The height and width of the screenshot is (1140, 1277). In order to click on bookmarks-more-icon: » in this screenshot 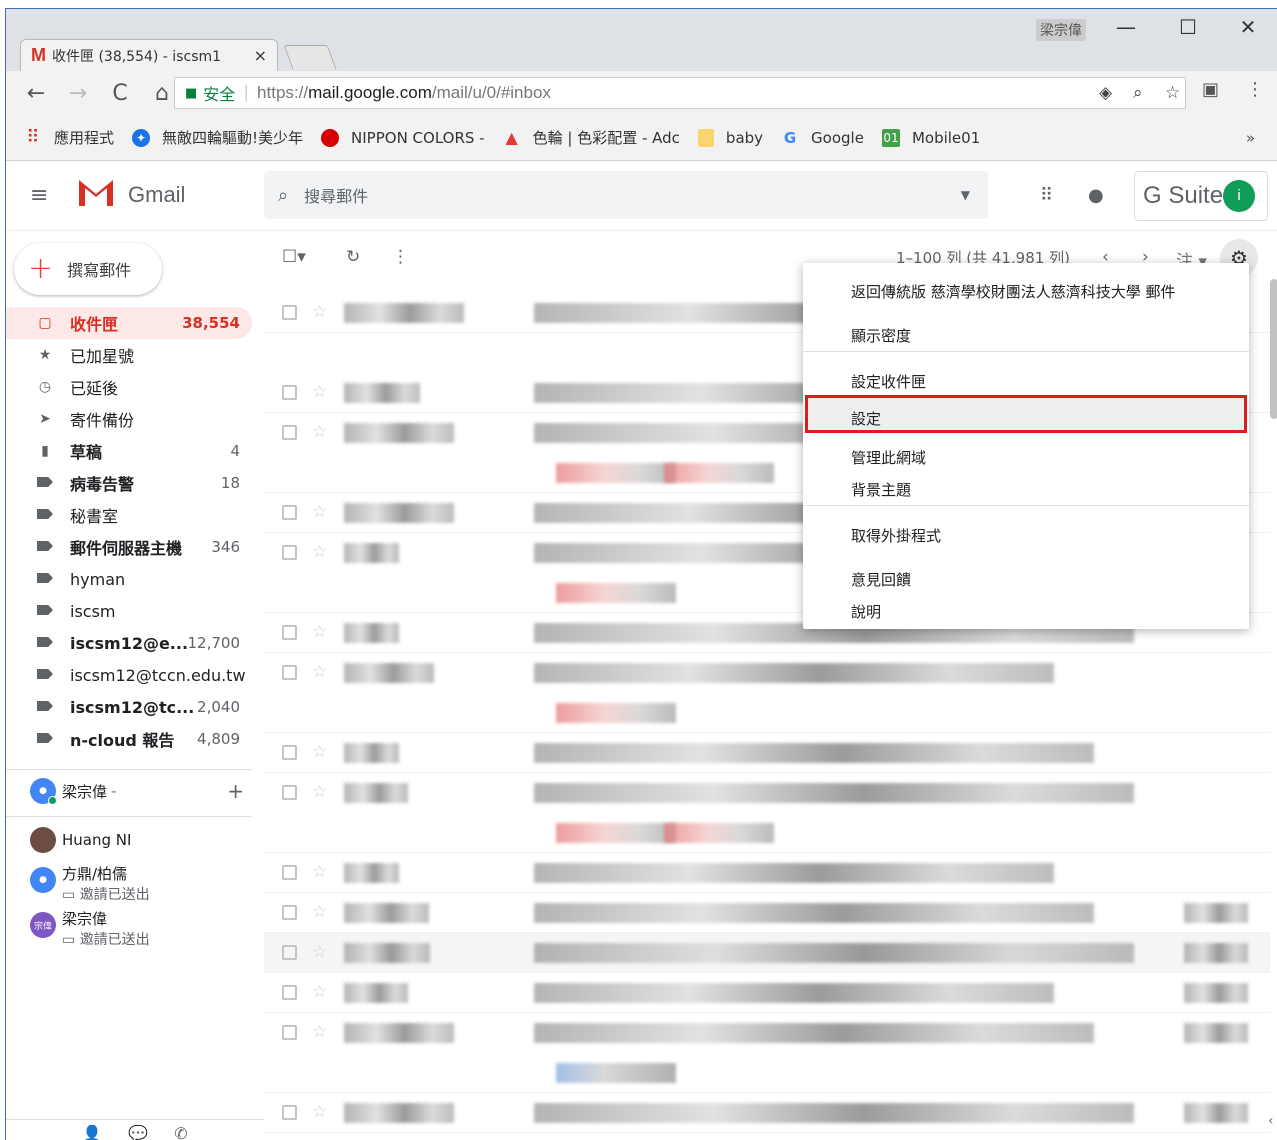, I will do `click(1250, 138)`.